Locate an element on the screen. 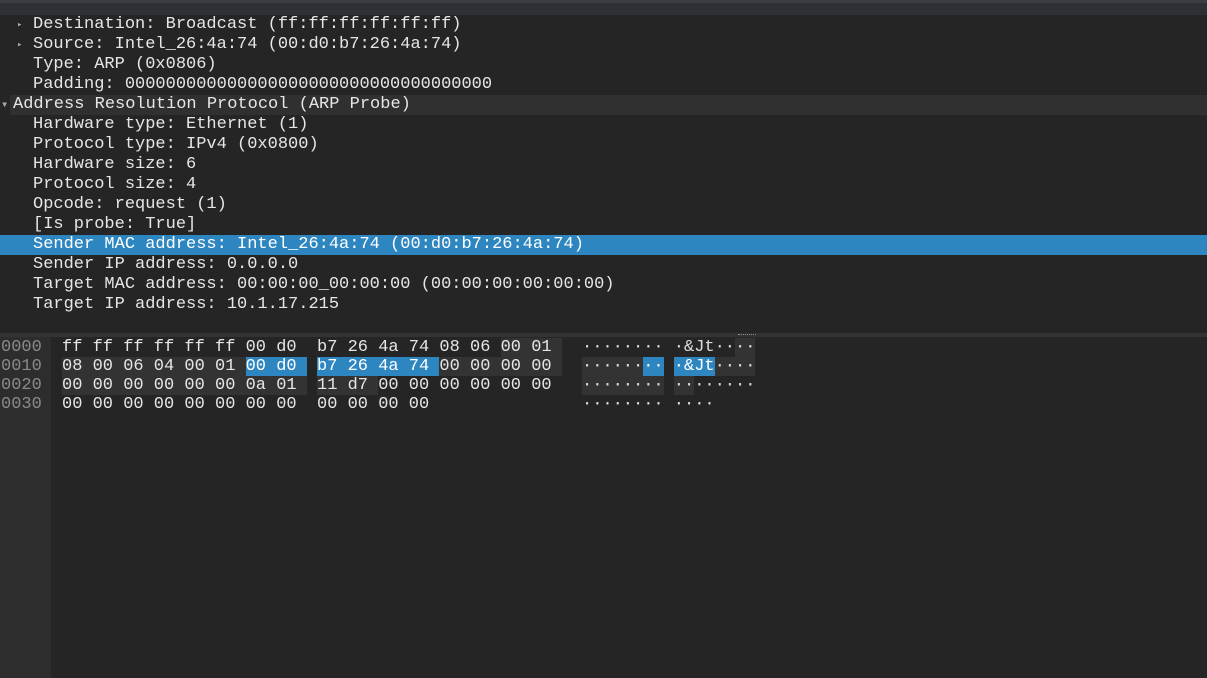 This screenshot has width=1207, height=678. ascii-char: & is located at coordinates (689, 366).